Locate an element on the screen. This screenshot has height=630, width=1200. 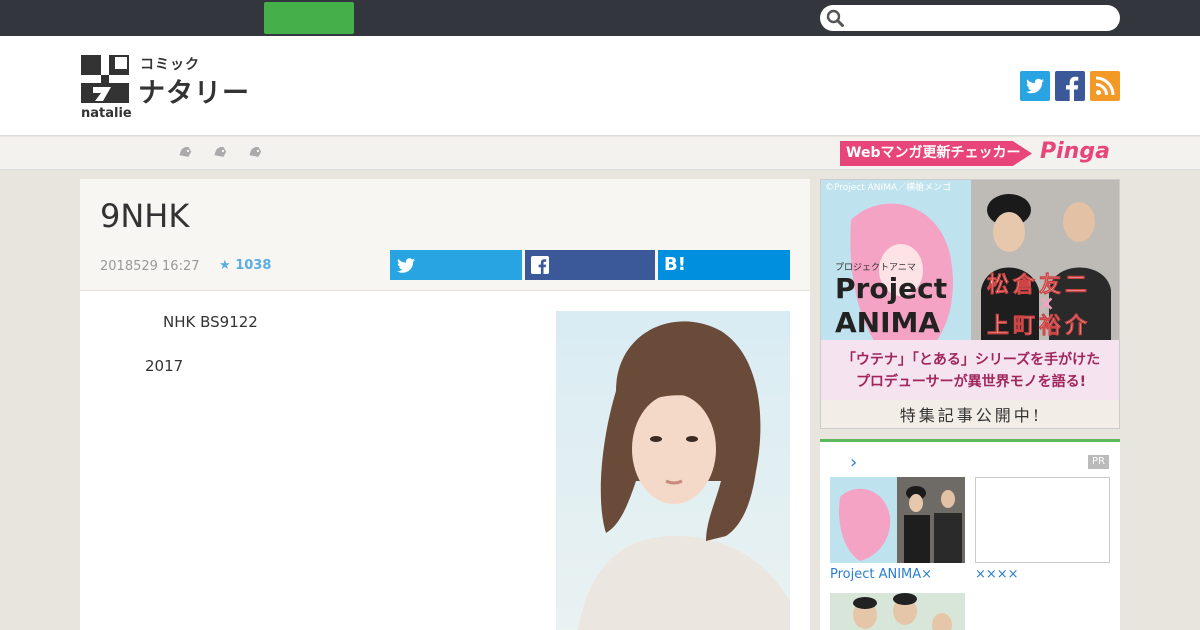
share-hatena-button: B! is located at coordinates (724, 265).